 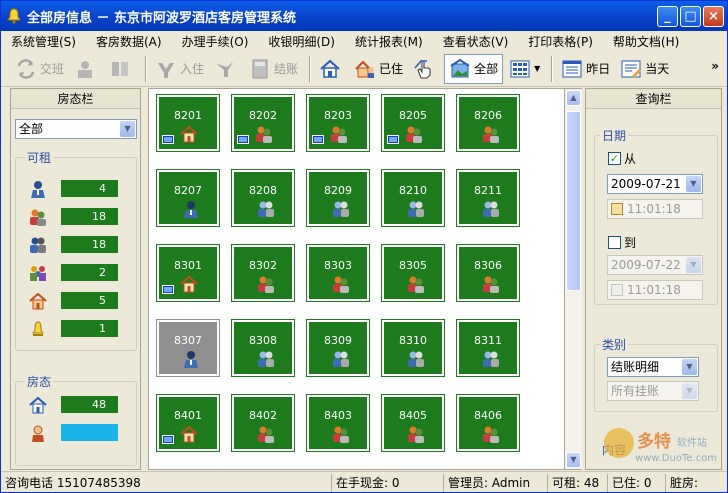 What do you see at coordinates (338, 423) in the screenshot?
I see `room-tile: 8403` at bounding box center [338, 423].